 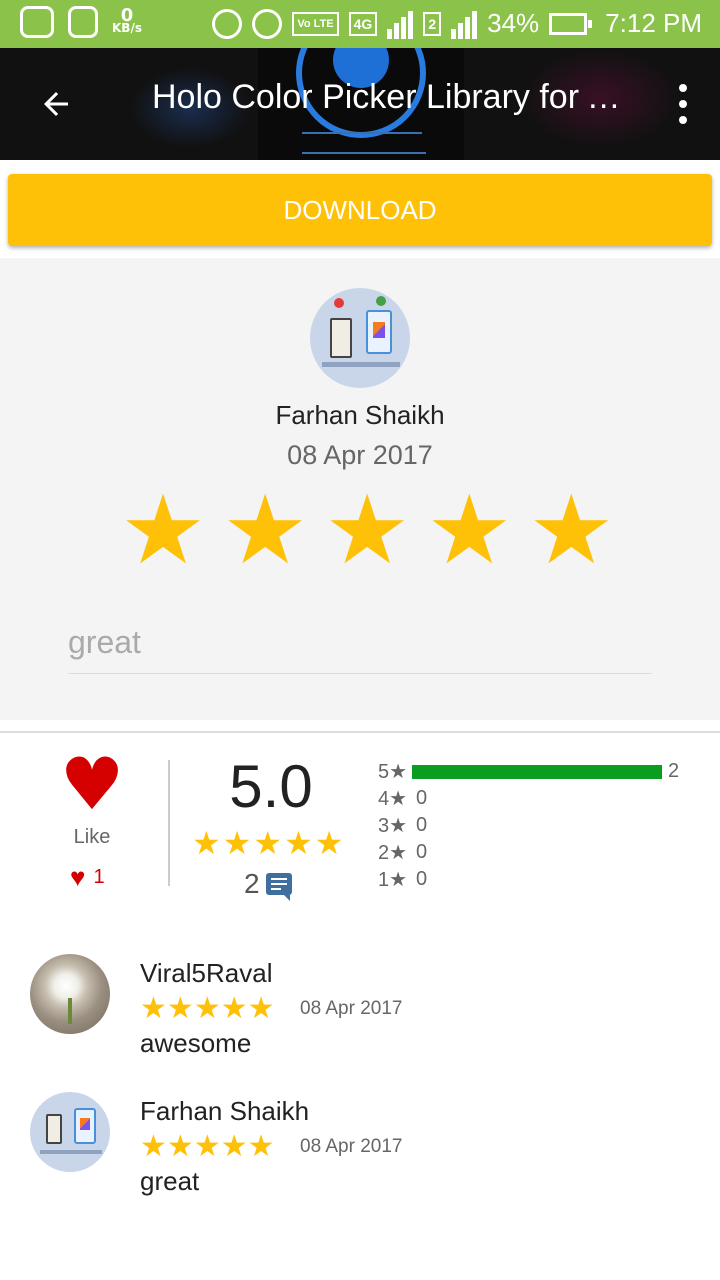 What do you see at coordinates (196, 1043) in the screenshot?
I see `comment-text: awesome` at bounding box center [196, 1043].